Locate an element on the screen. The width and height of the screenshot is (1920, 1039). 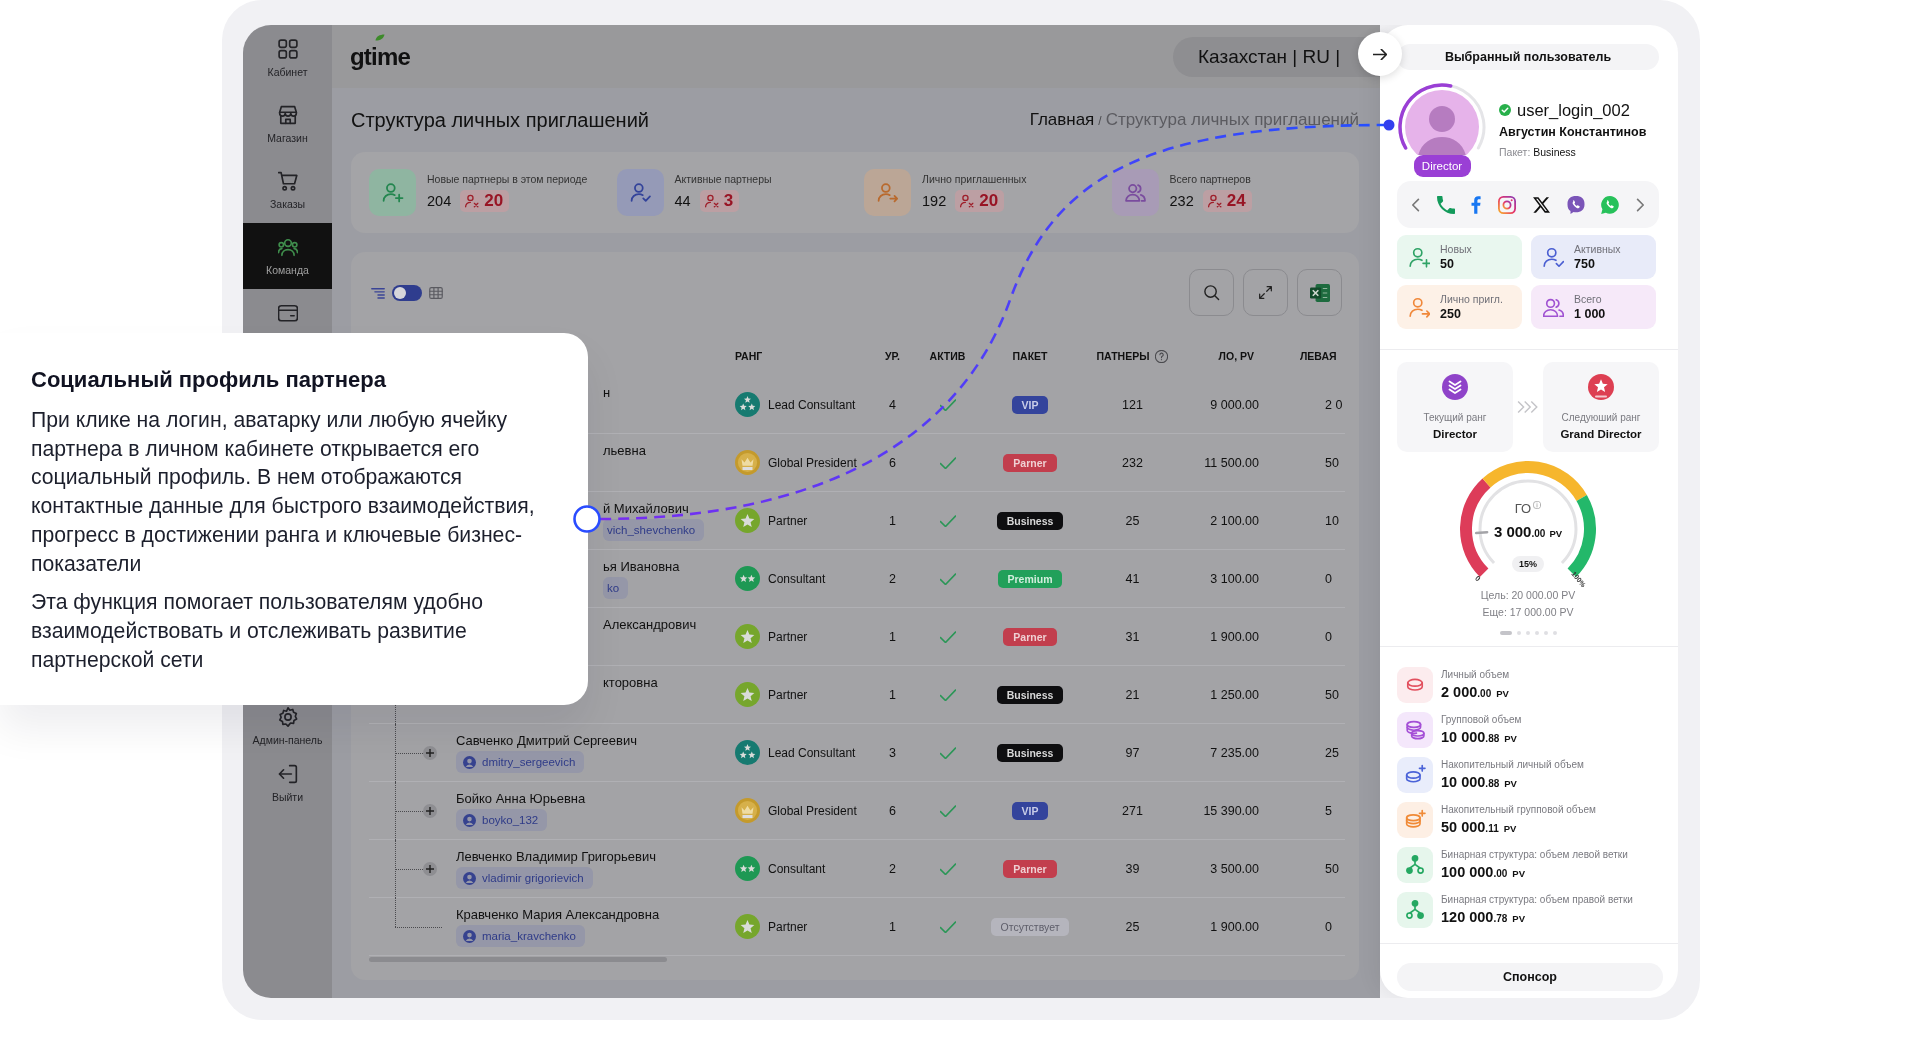
column-header: УР. is located at coordinates (892, 356).